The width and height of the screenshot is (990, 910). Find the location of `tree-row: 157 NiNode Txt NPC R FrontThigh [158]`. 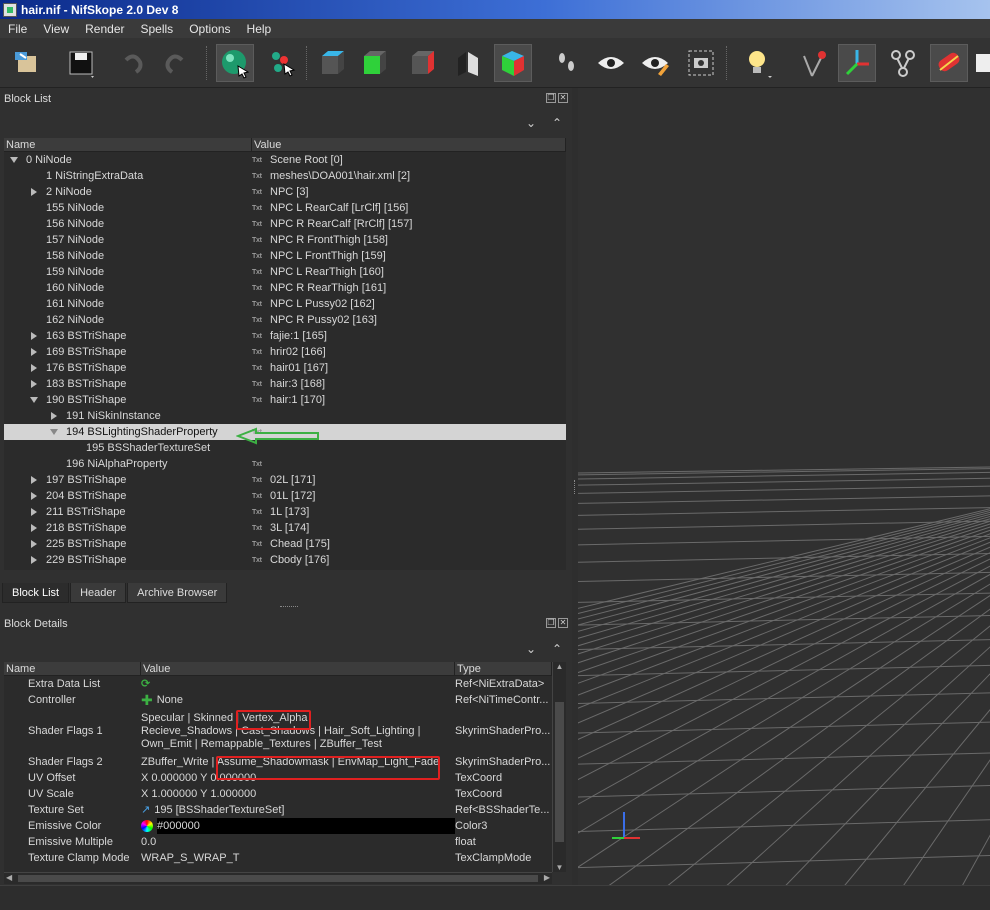

tree-row: 157 NiNode Txt NPC R FrontThigh [158] is located at coordinates (285, 240).